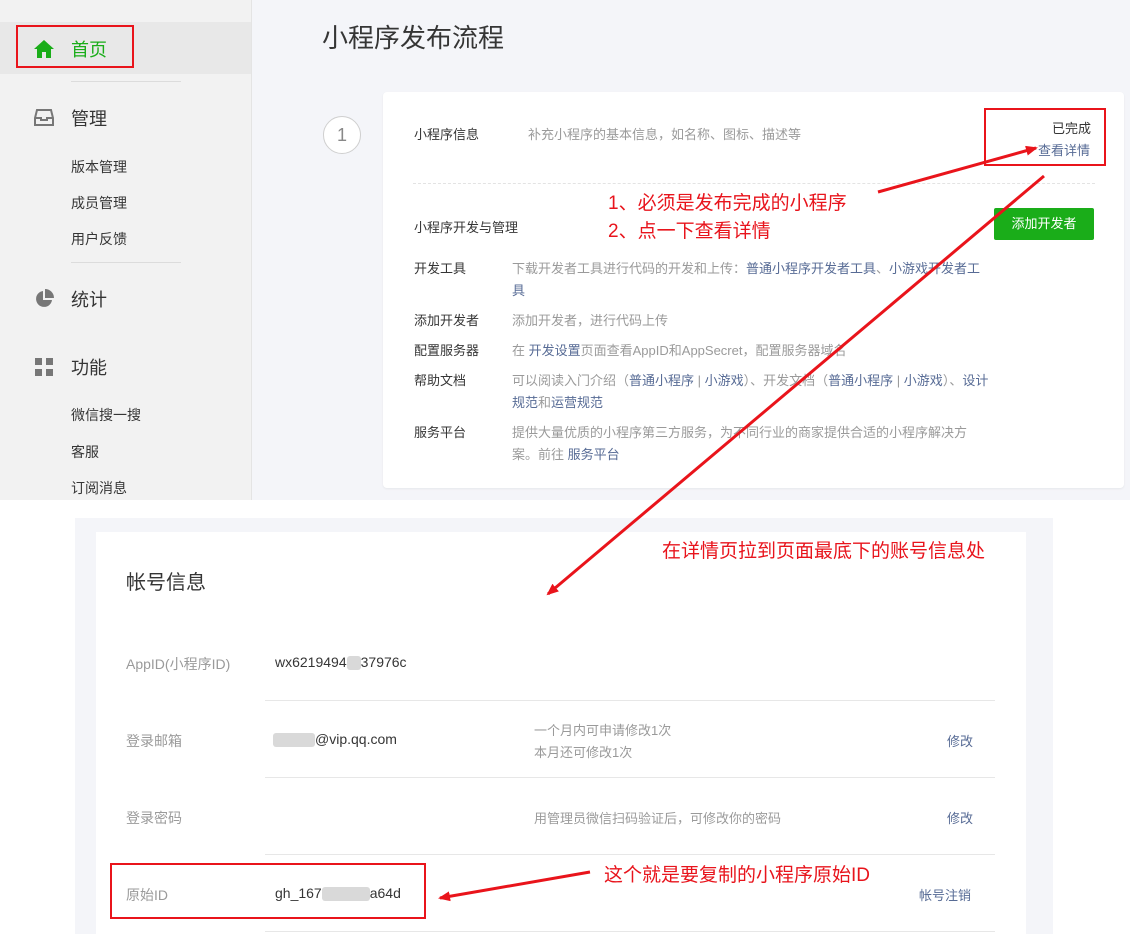 The height and width of the screenshot is (934, 1130). Describe the element at coordinates (957, 169) in the screenshot. I see `annotation-arrow-details` at that location.